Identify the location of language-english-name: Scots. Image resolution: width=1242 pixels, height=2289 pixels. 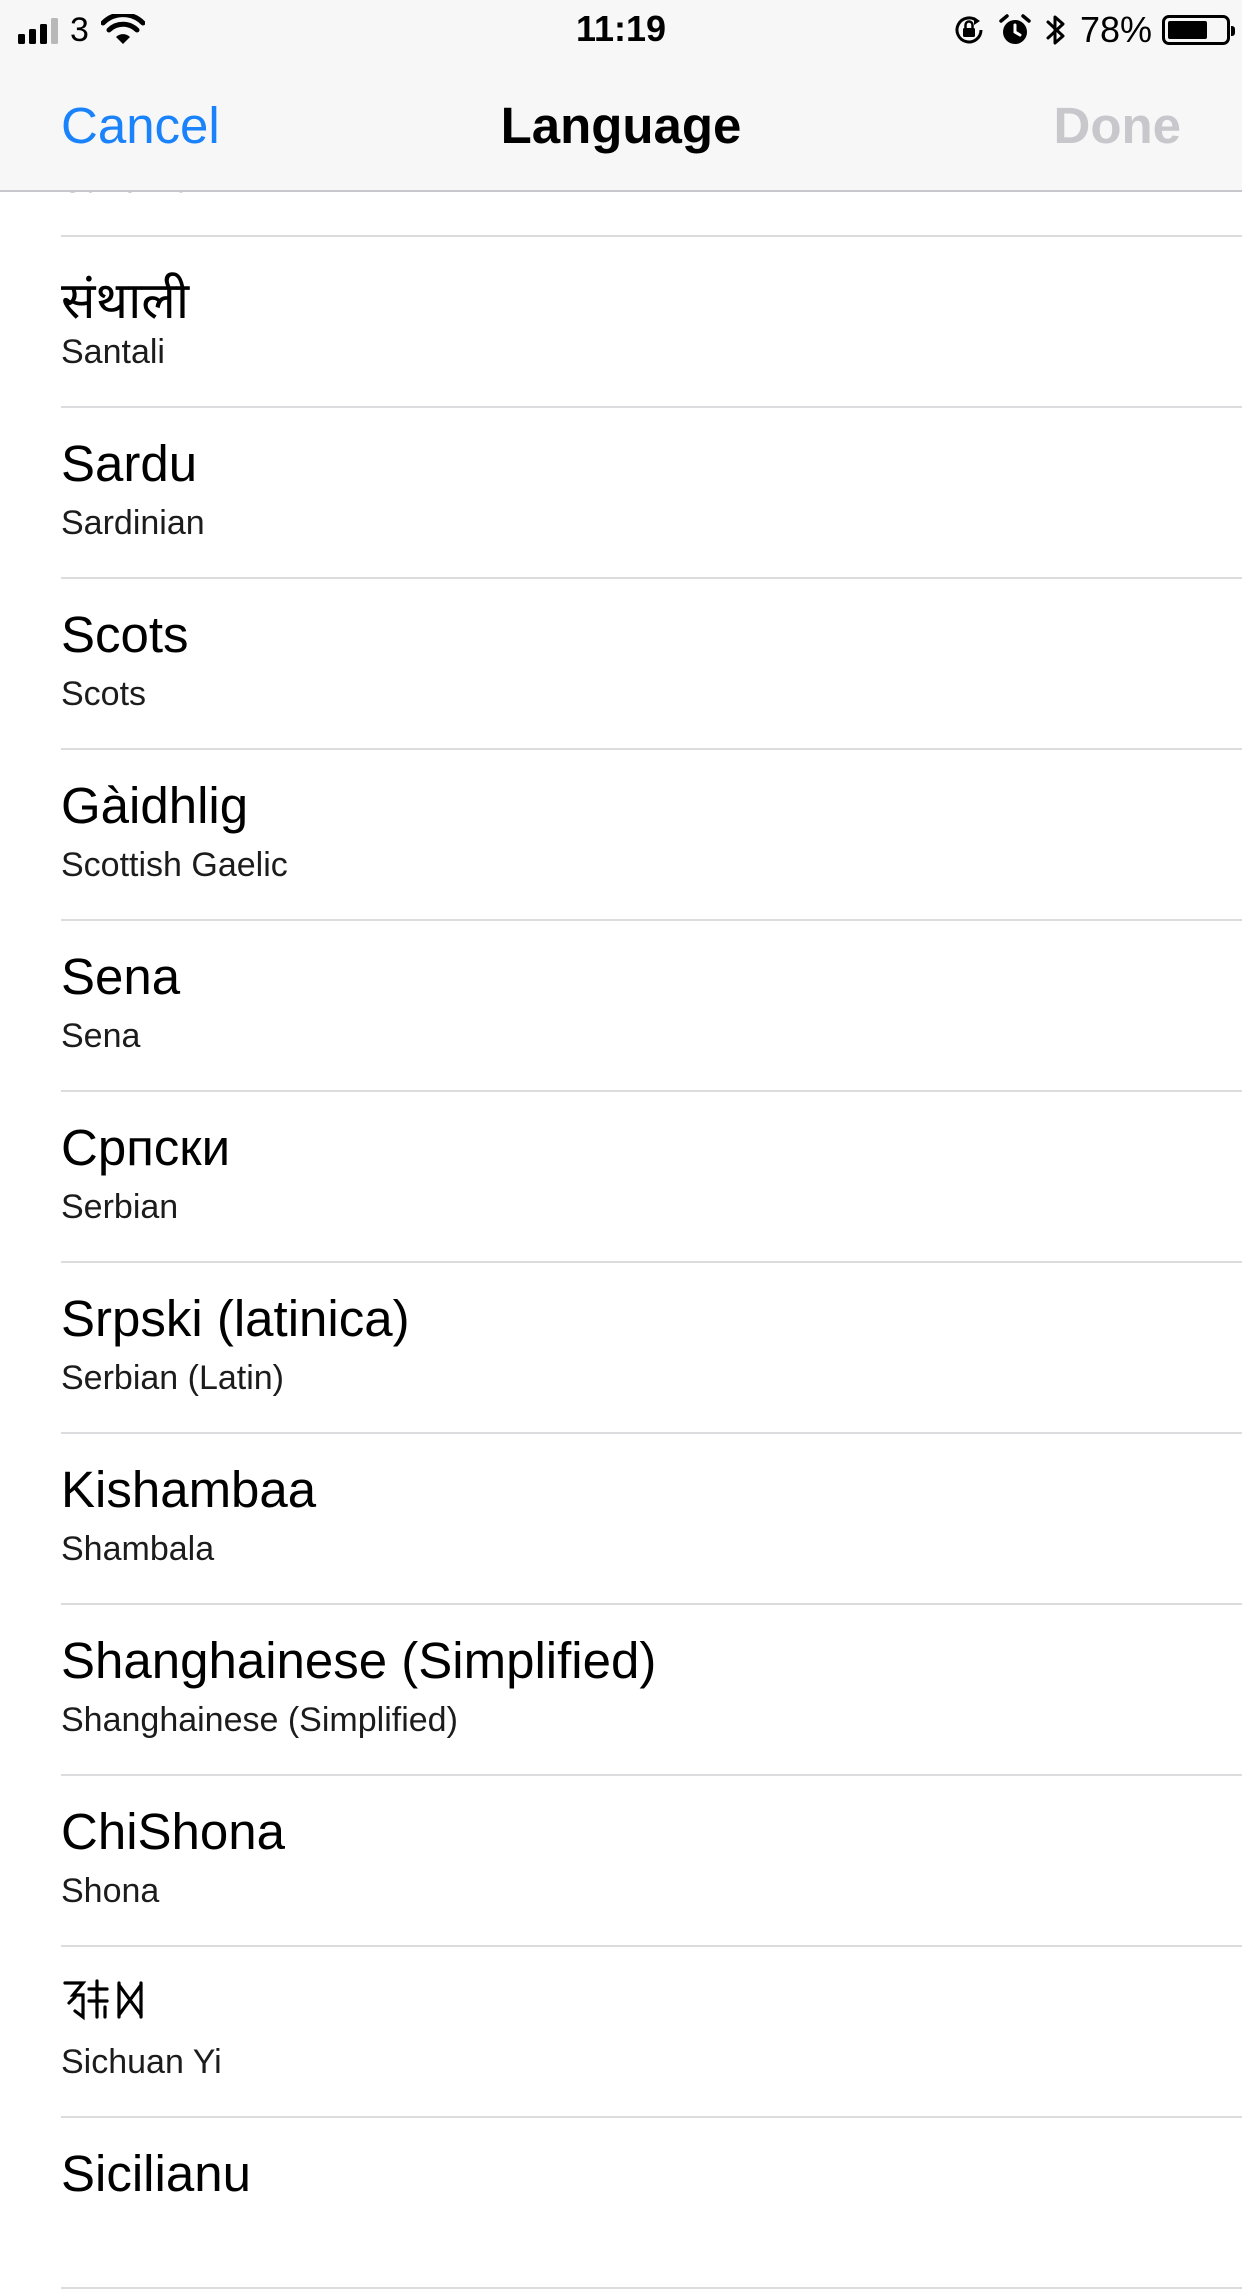
(104, 694).